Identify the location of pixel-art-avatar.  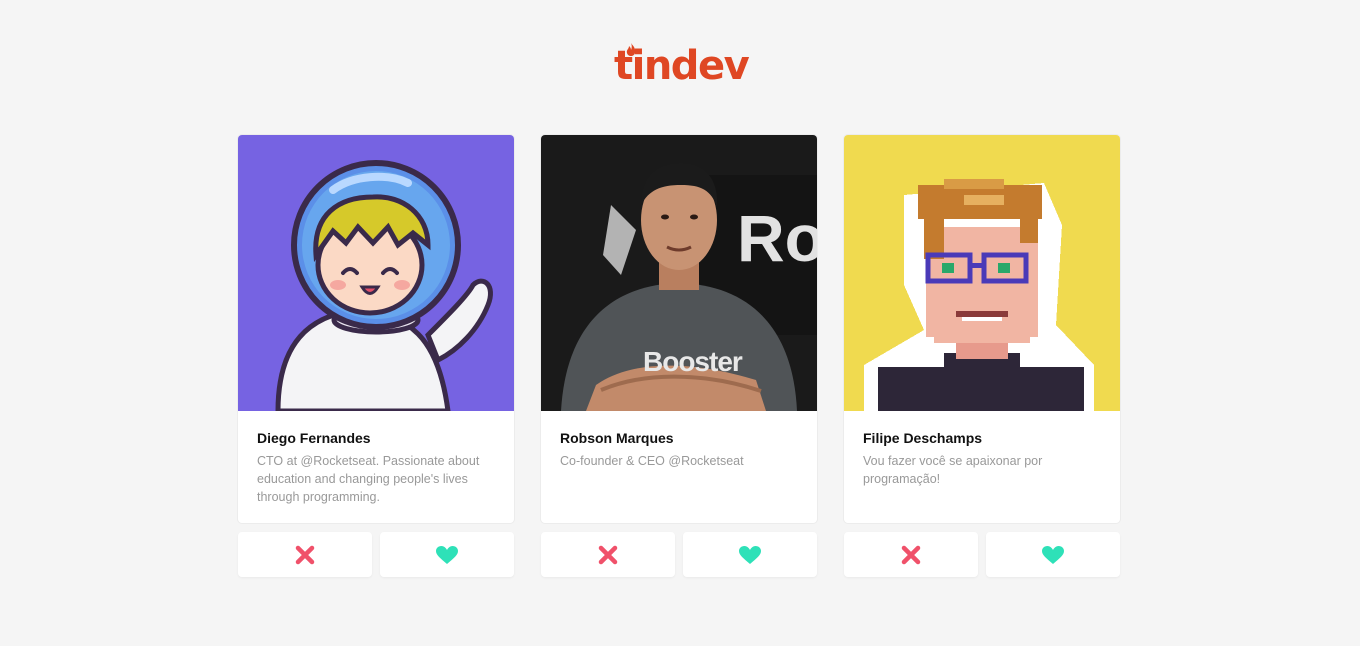
(982, 273).